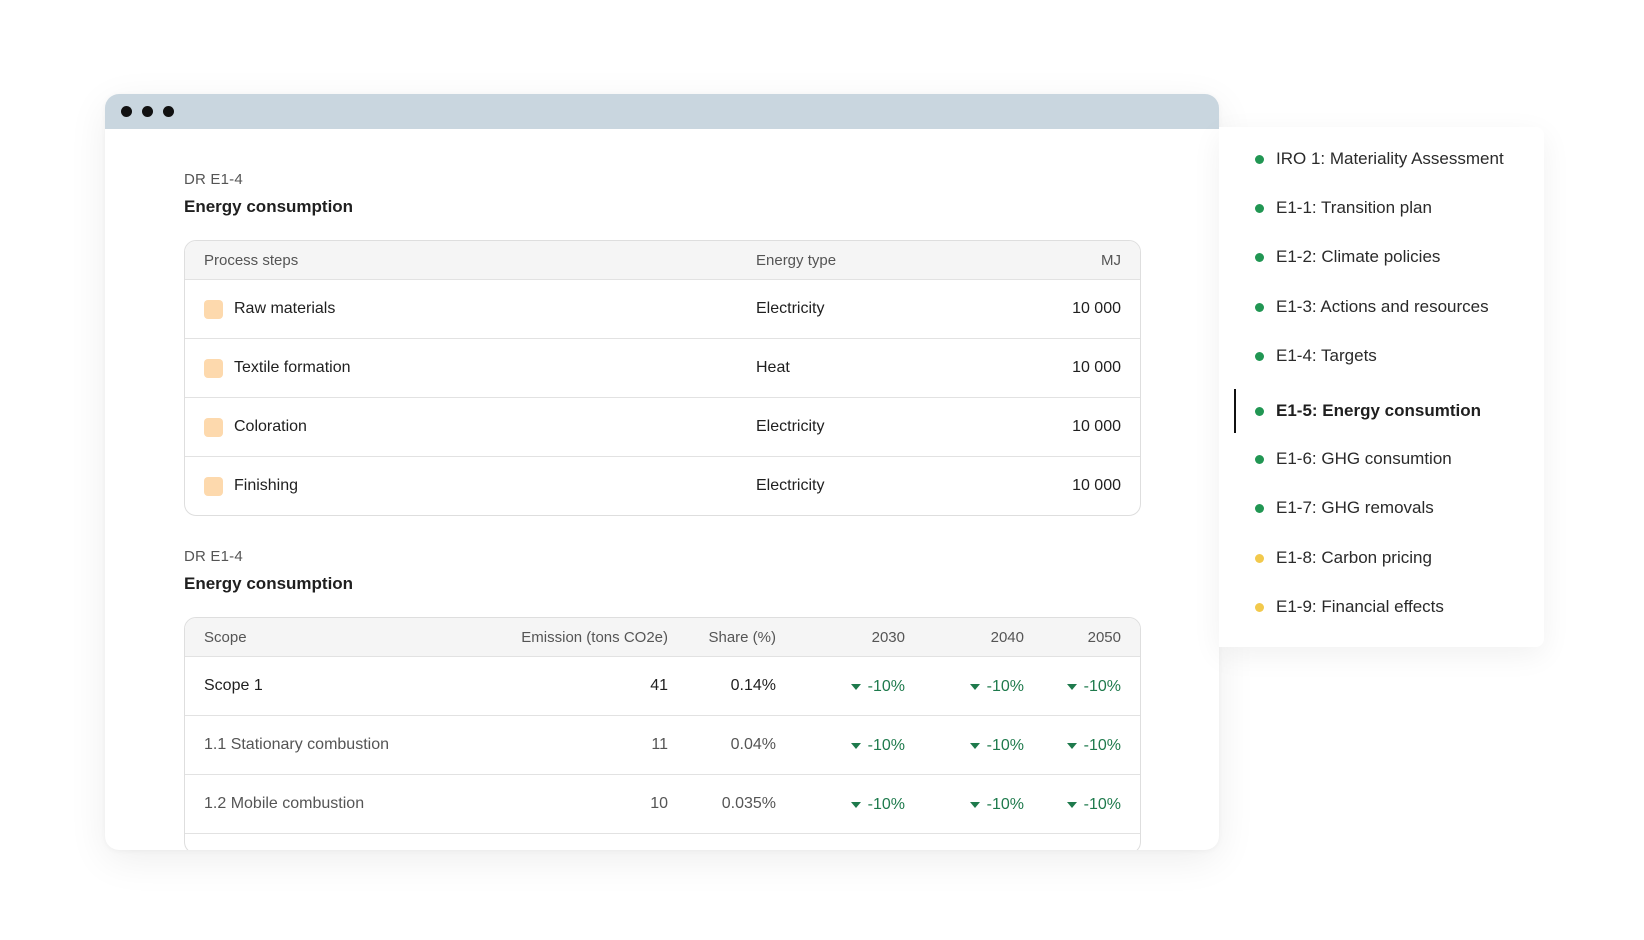 The height and width of the screenshot is (940, 1644). Describe the element at coordinates (233, 685) in the screenshot. I see `scope-name: Scope 1` at that location.